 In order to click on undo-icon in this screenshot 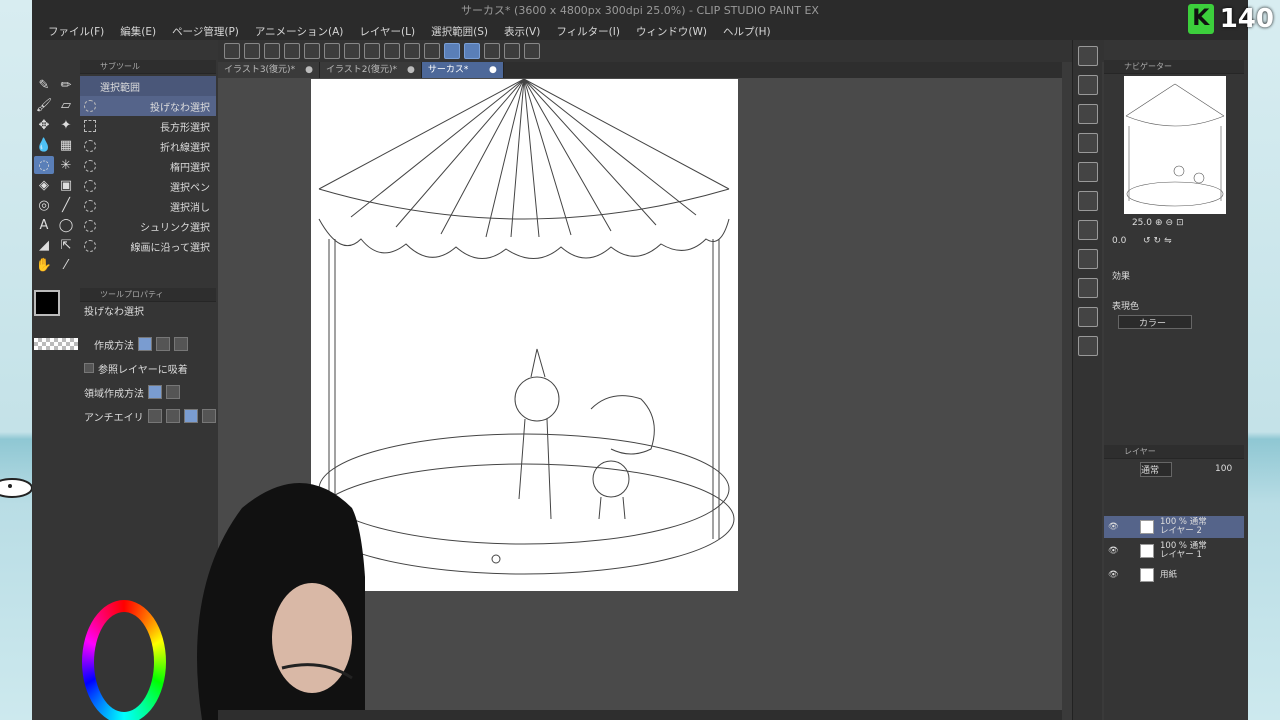, I will do `click(292, 51)`.